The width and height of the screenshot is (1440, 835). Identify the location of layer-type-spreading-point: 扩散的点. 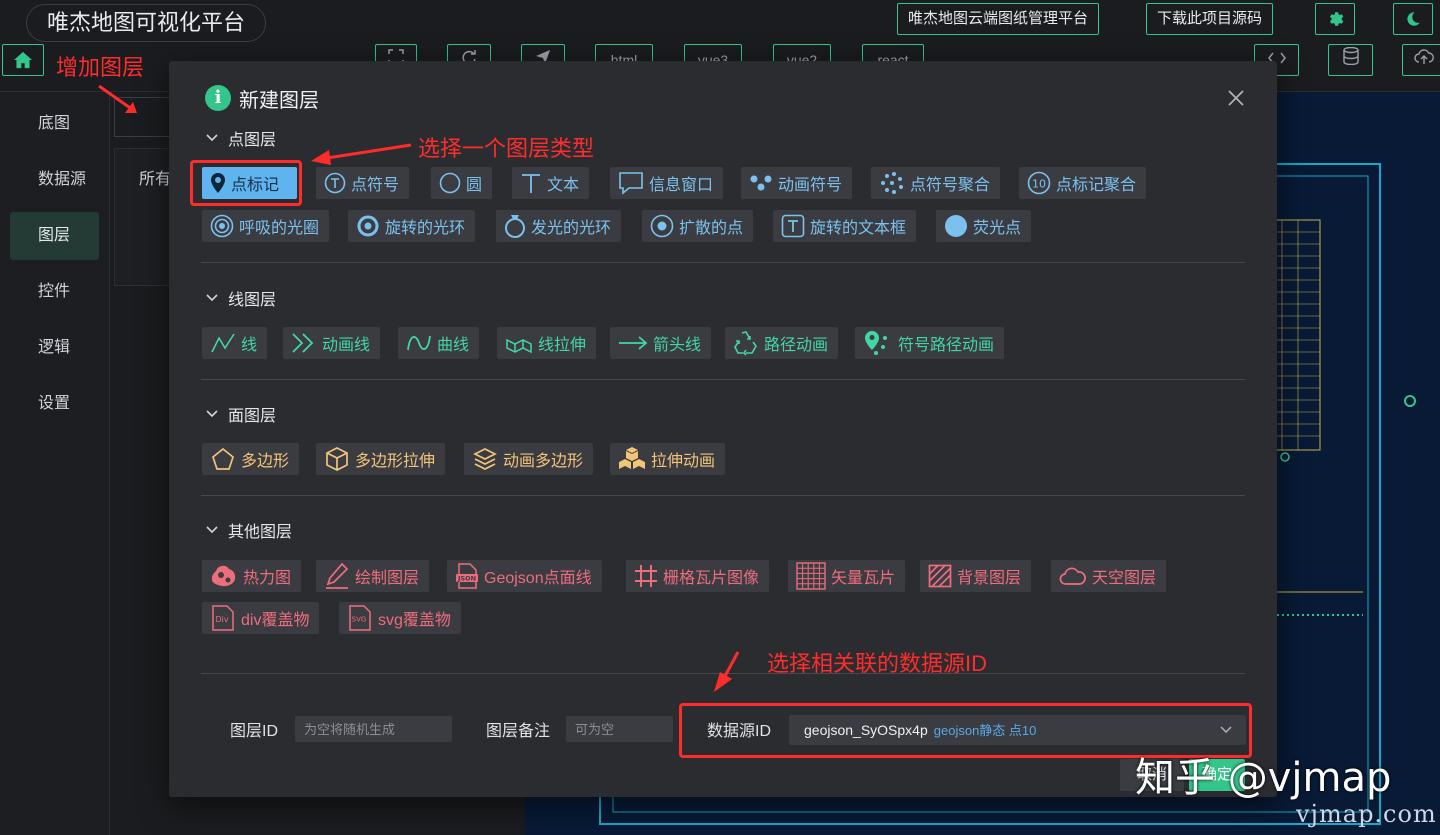
(698, 226).